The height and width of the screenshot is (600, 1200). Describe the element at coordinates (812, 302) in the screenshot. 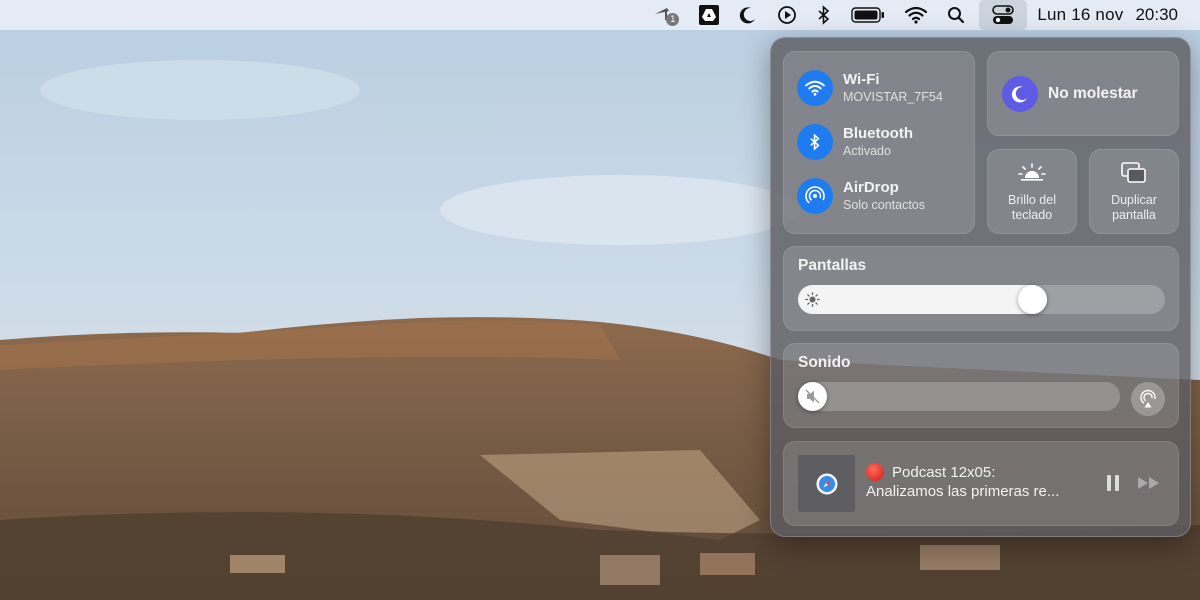

I see `sun-icon` at that location.